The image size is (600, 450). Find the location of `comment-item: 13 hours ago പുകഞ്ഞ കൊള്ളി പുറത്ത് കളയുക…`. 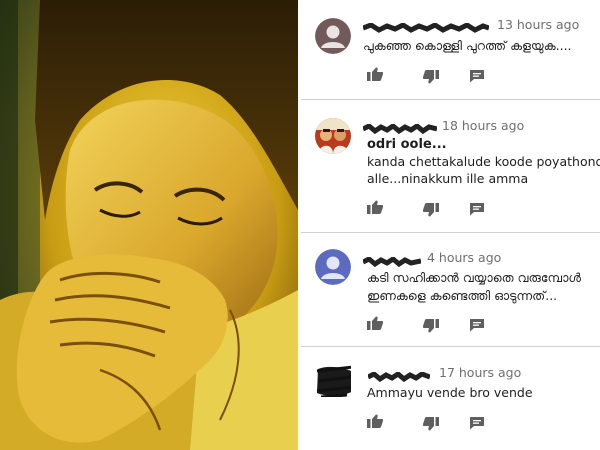

comment-item: 13 hours ago പുകഞ്ഞ കൊള്ളി പുറത്ത് കളയുക… is located at coordinates (450, 50).